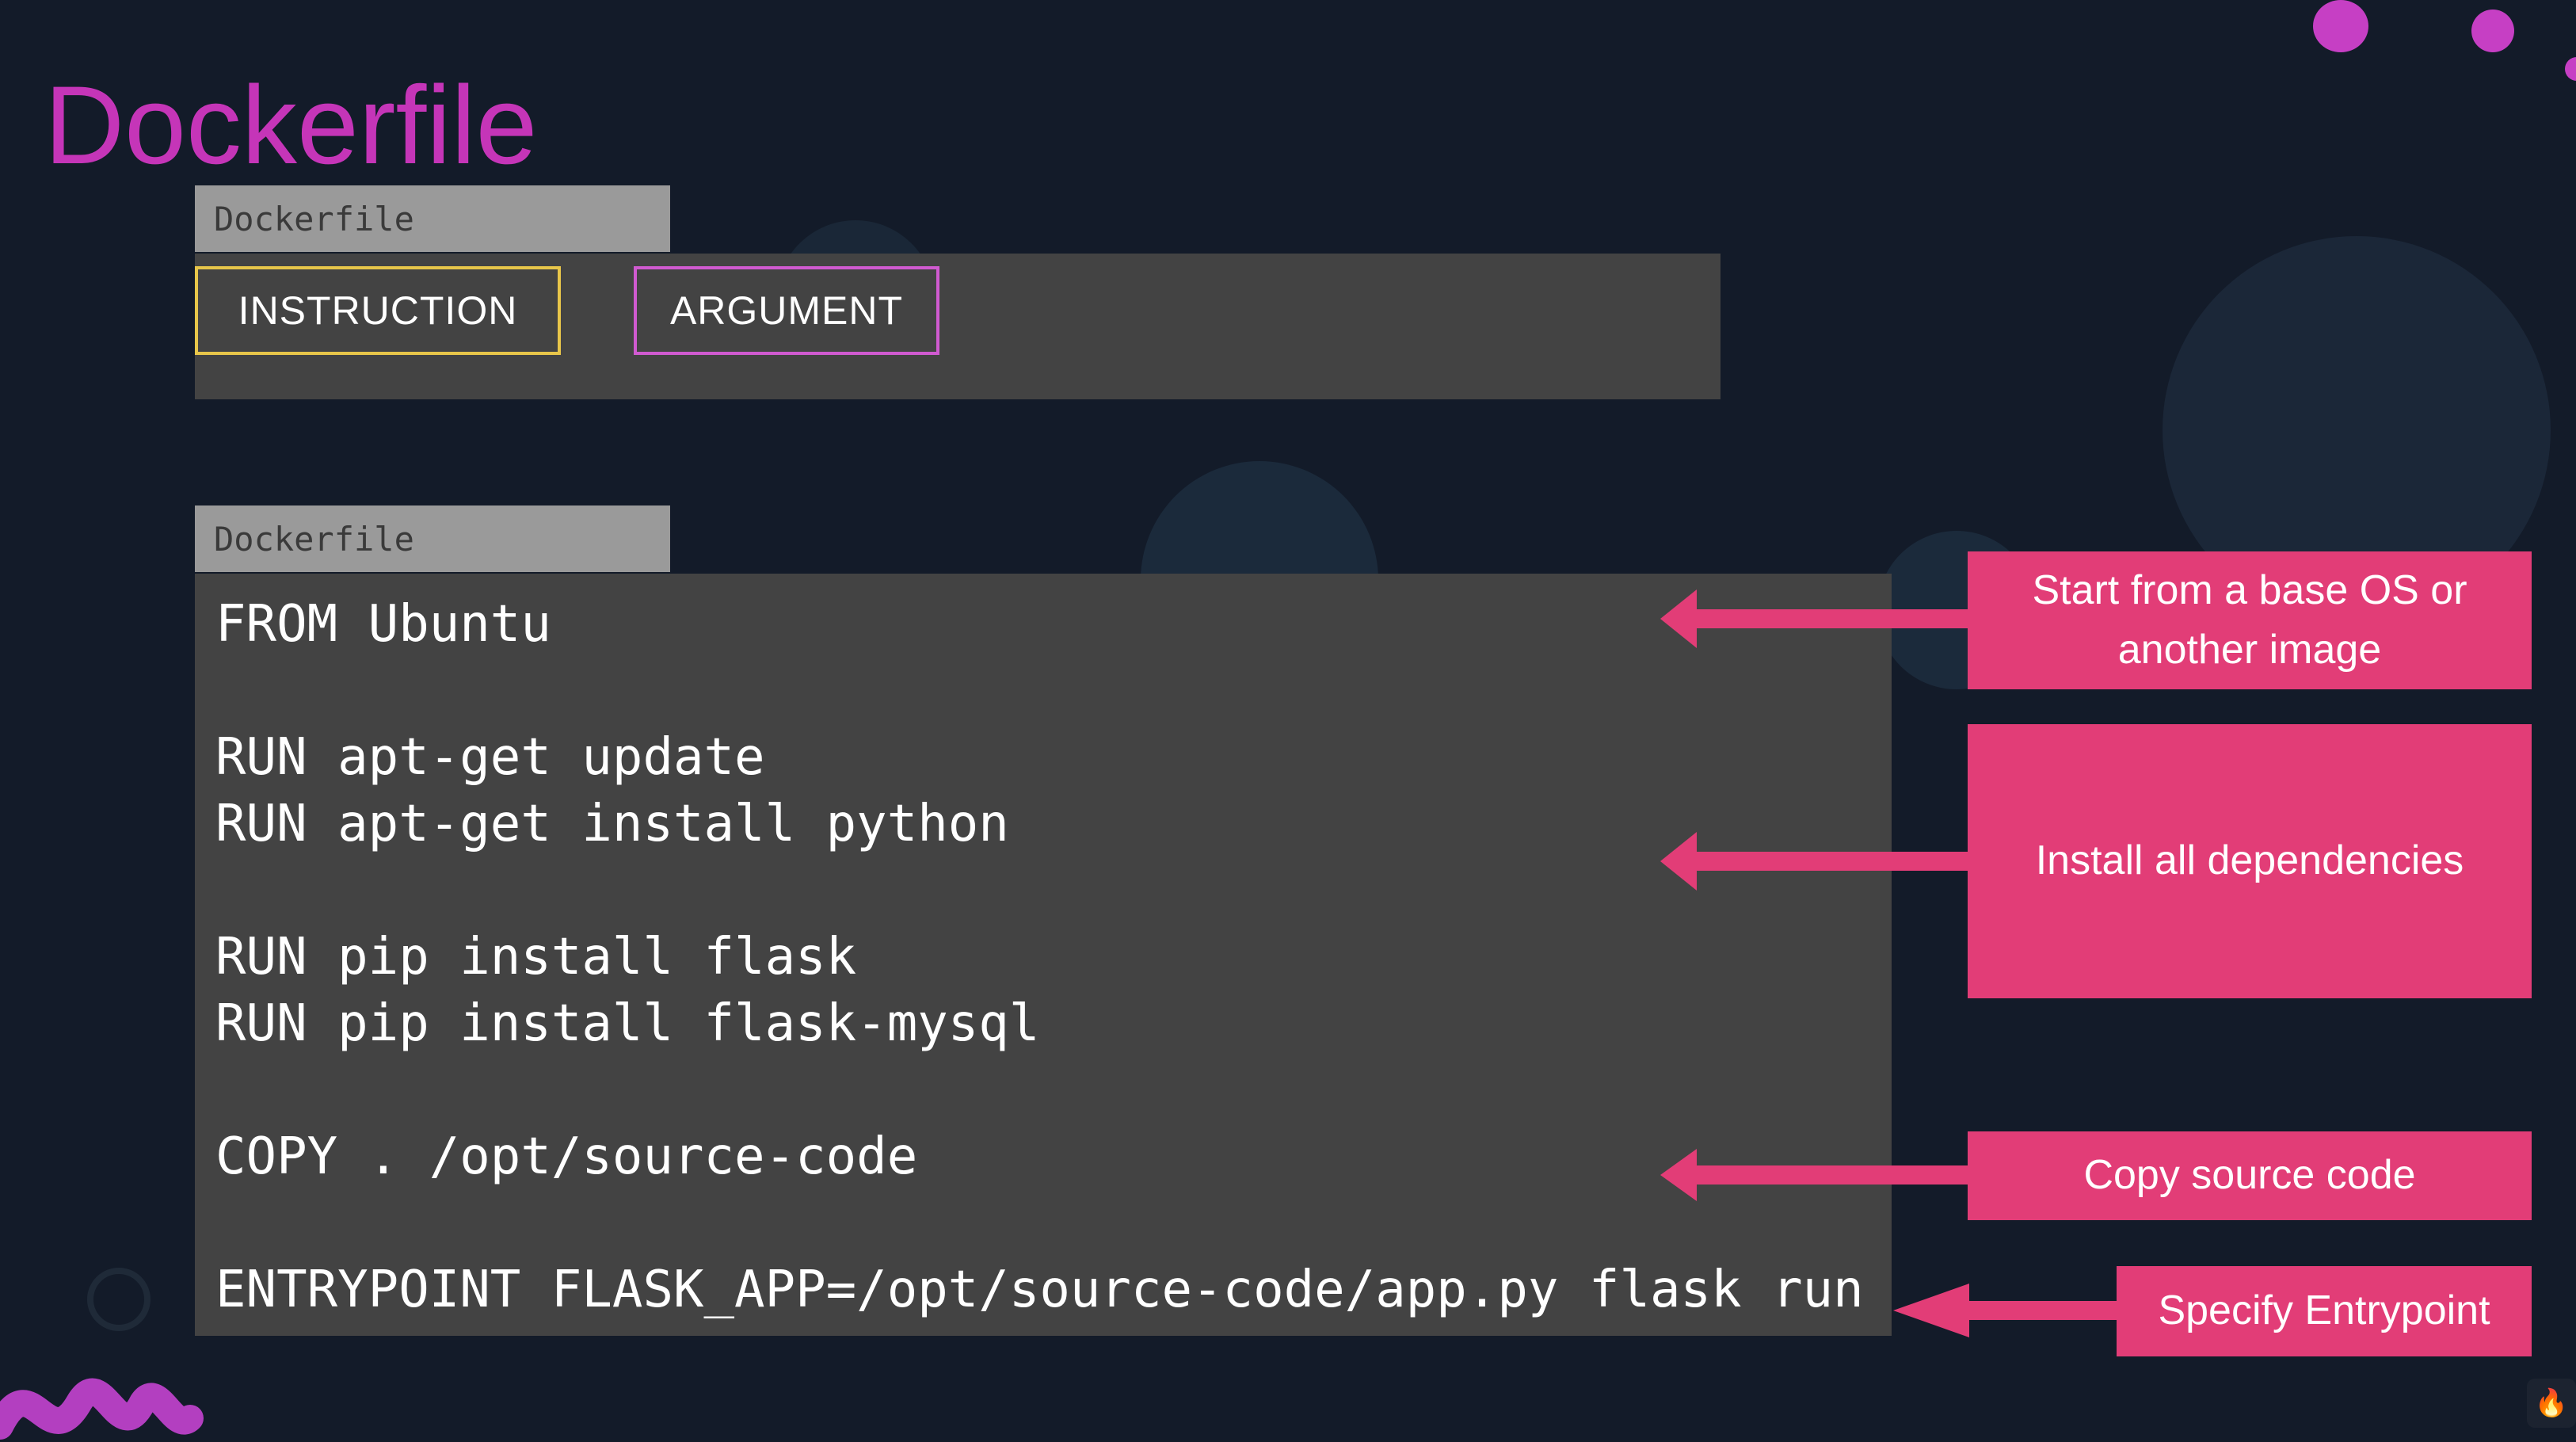  I want to click on callout-copy-source: Copy source code, so click(2250, 1175).